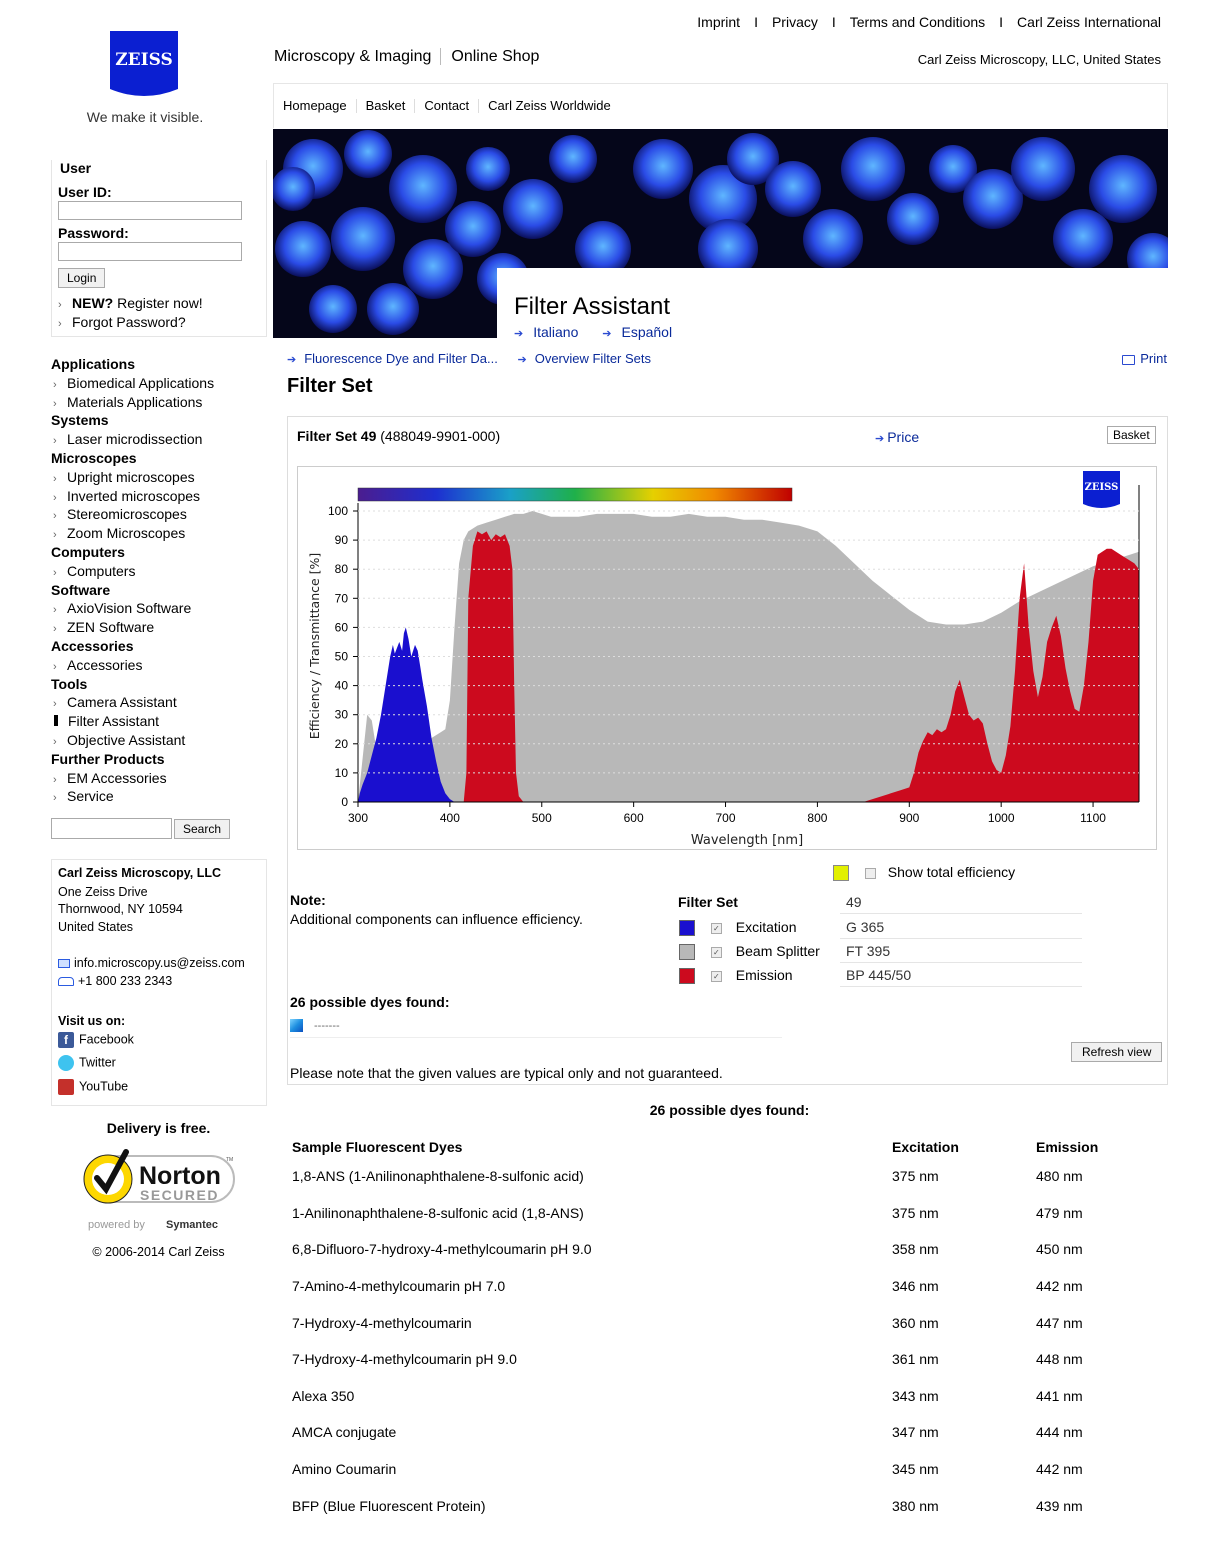 The image size is (1226, 1568). I want to click on y-tick-label: 10, so click(342, 773).